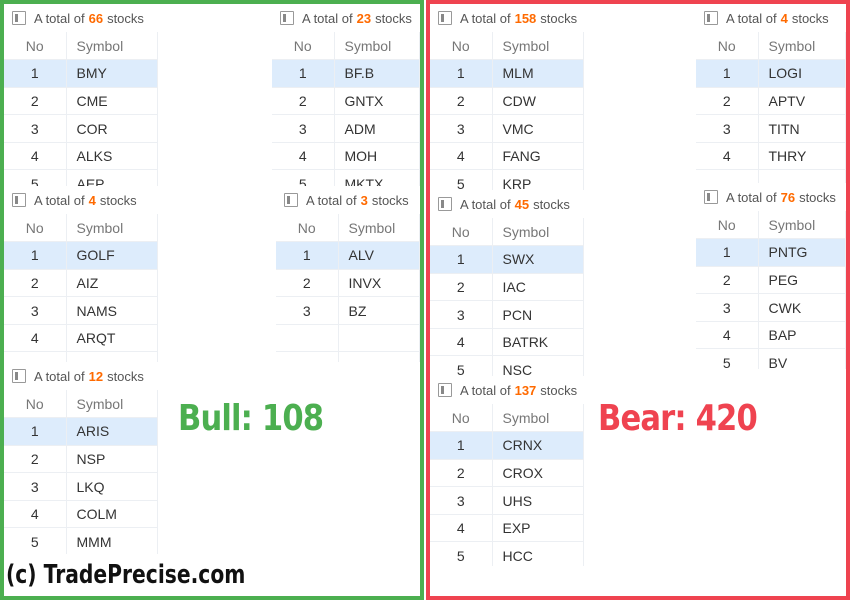  Describe the element at coordinates (507, 528) in the screenshot. I see `table-row: 4 EXP` at that location.